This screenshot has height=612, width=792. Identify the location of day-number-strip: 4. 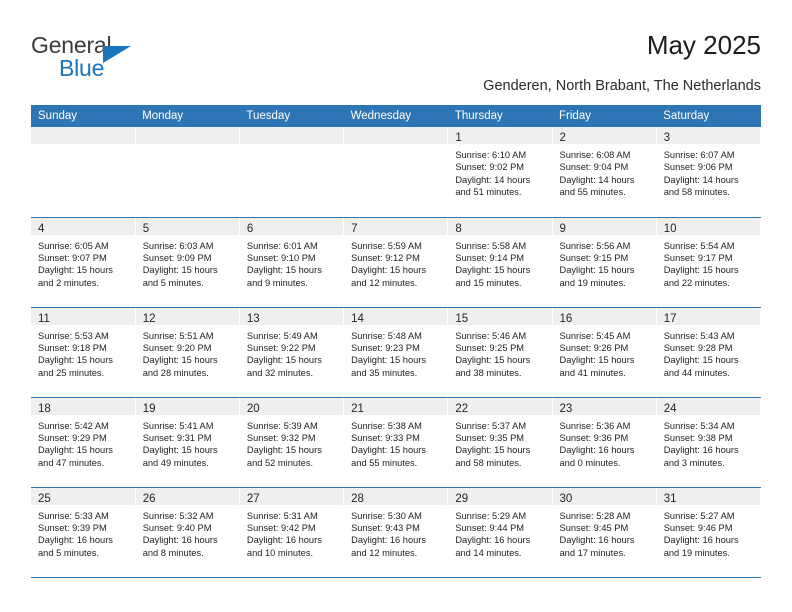
(83, 226).